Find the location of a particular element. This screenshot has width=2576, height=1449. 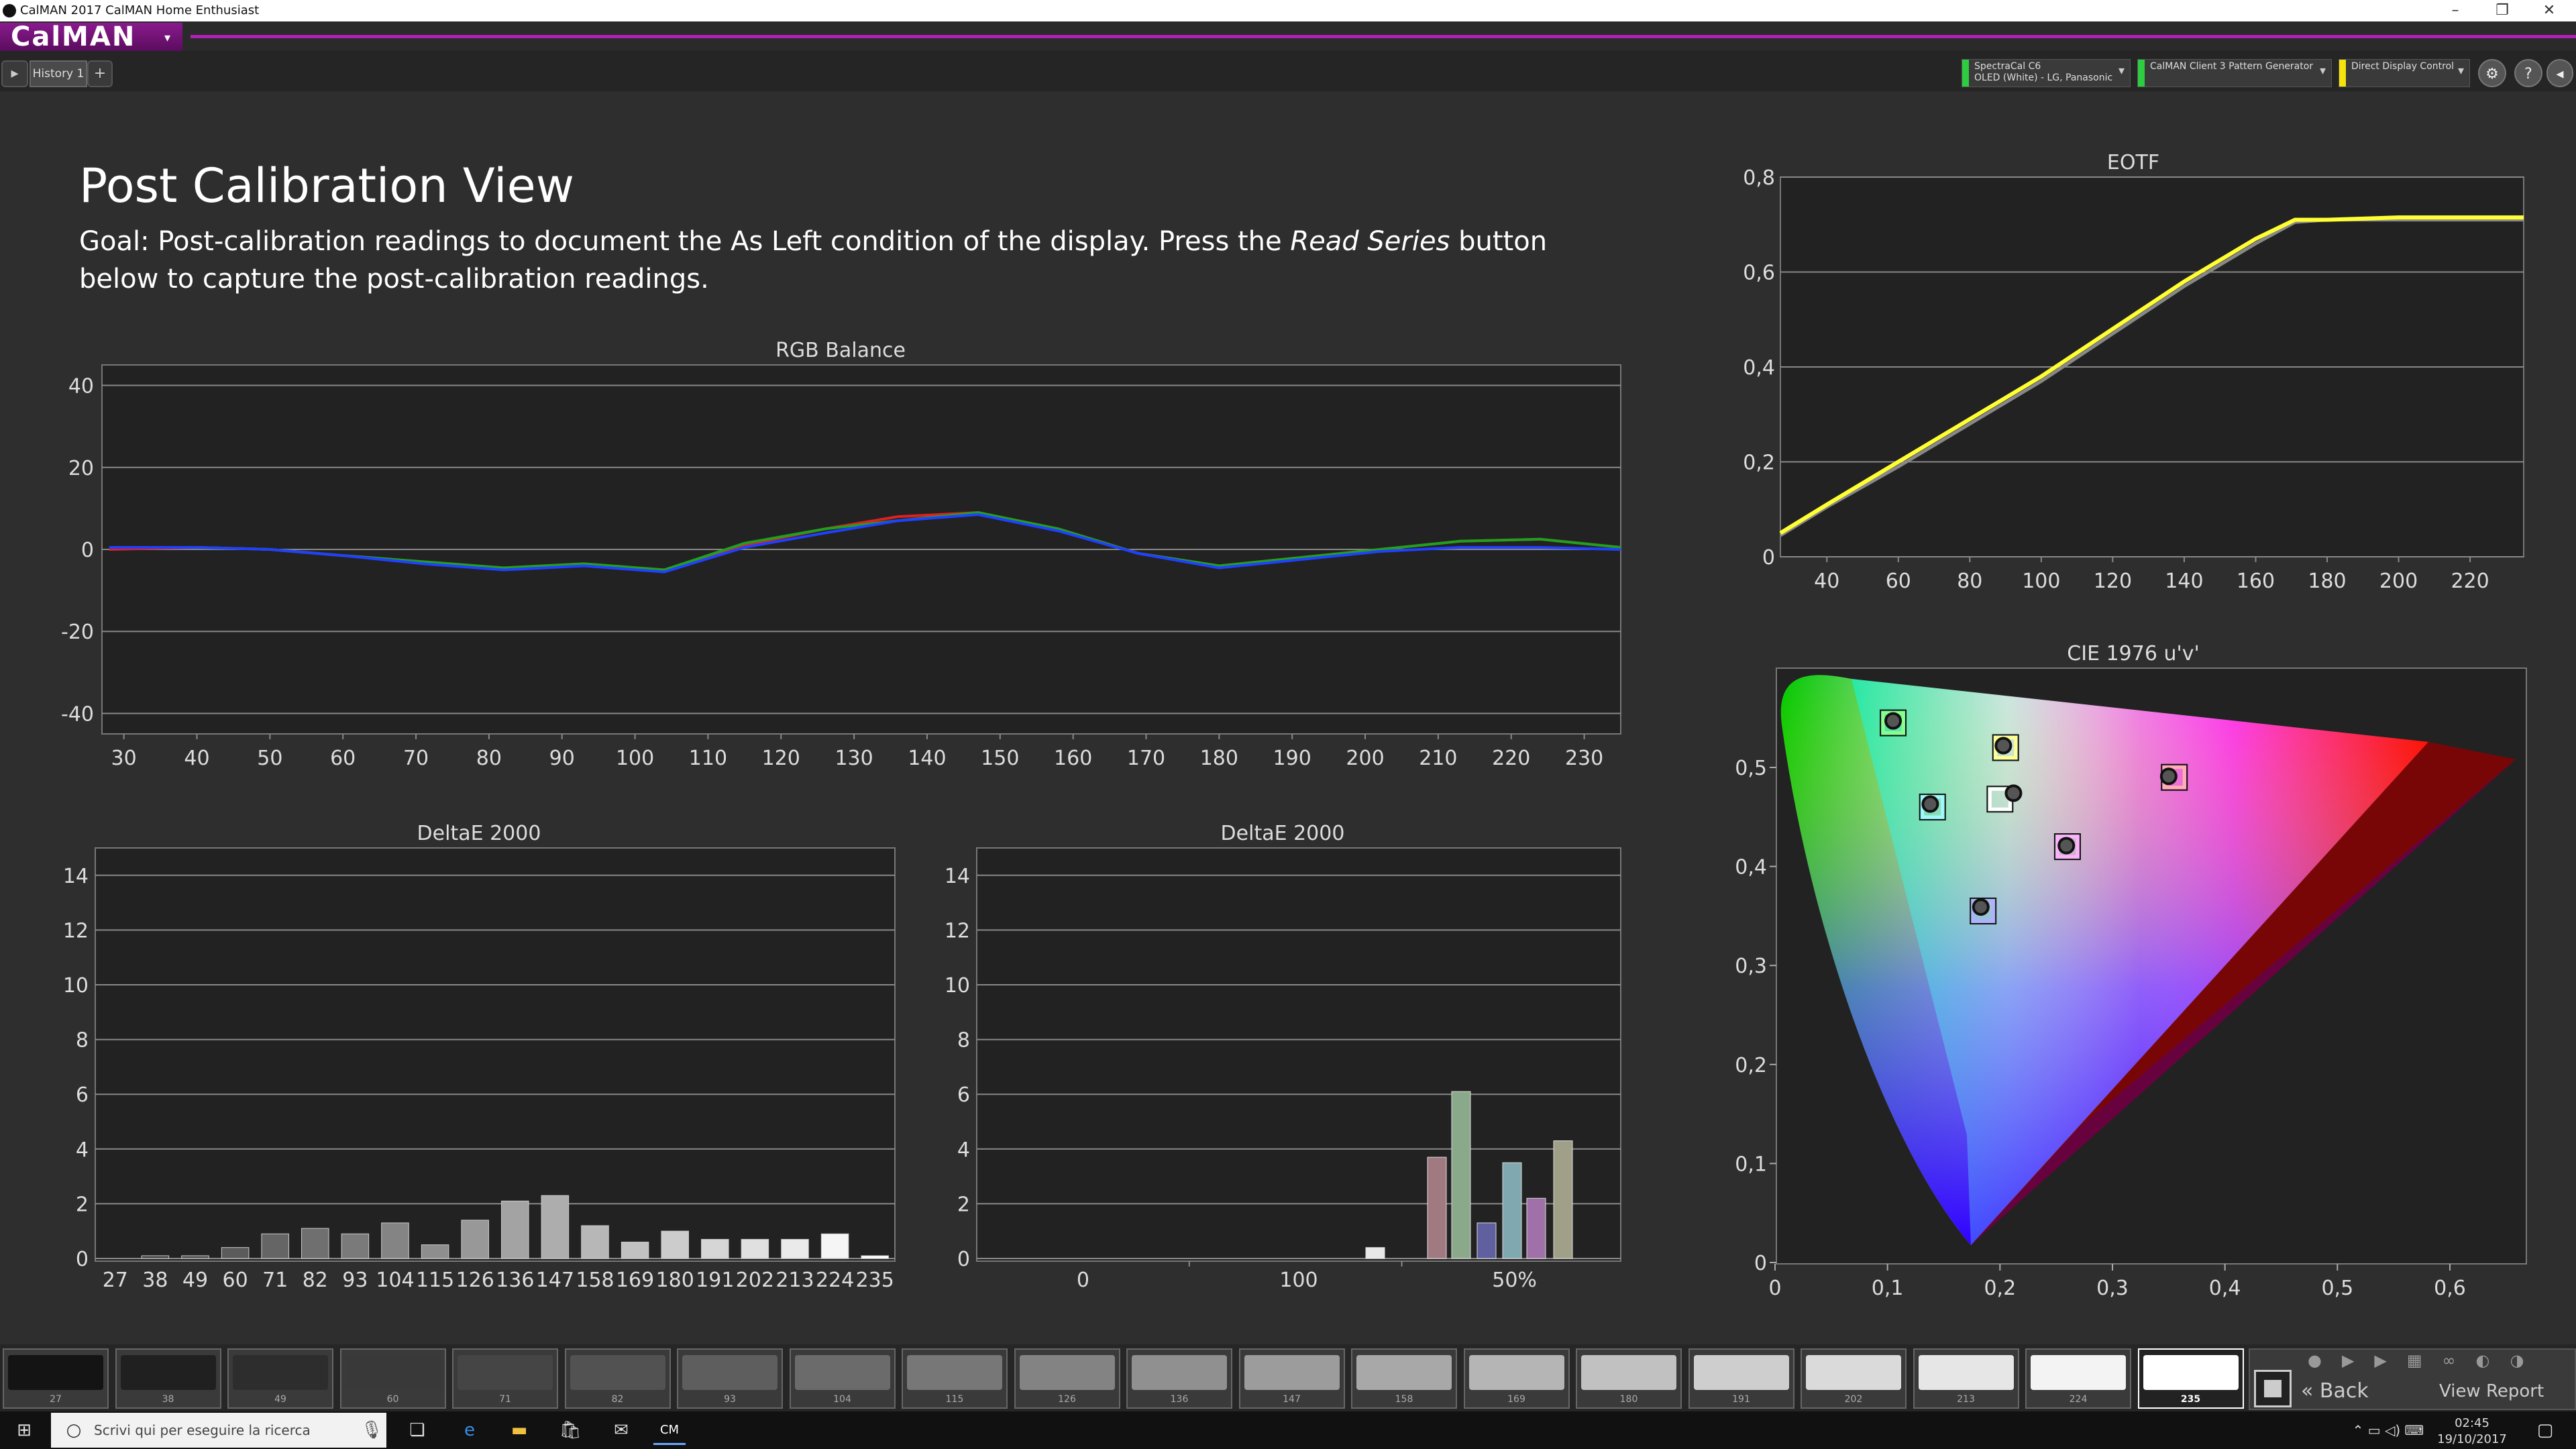

patch-label: 71 is located at coordinates (505, 1399).